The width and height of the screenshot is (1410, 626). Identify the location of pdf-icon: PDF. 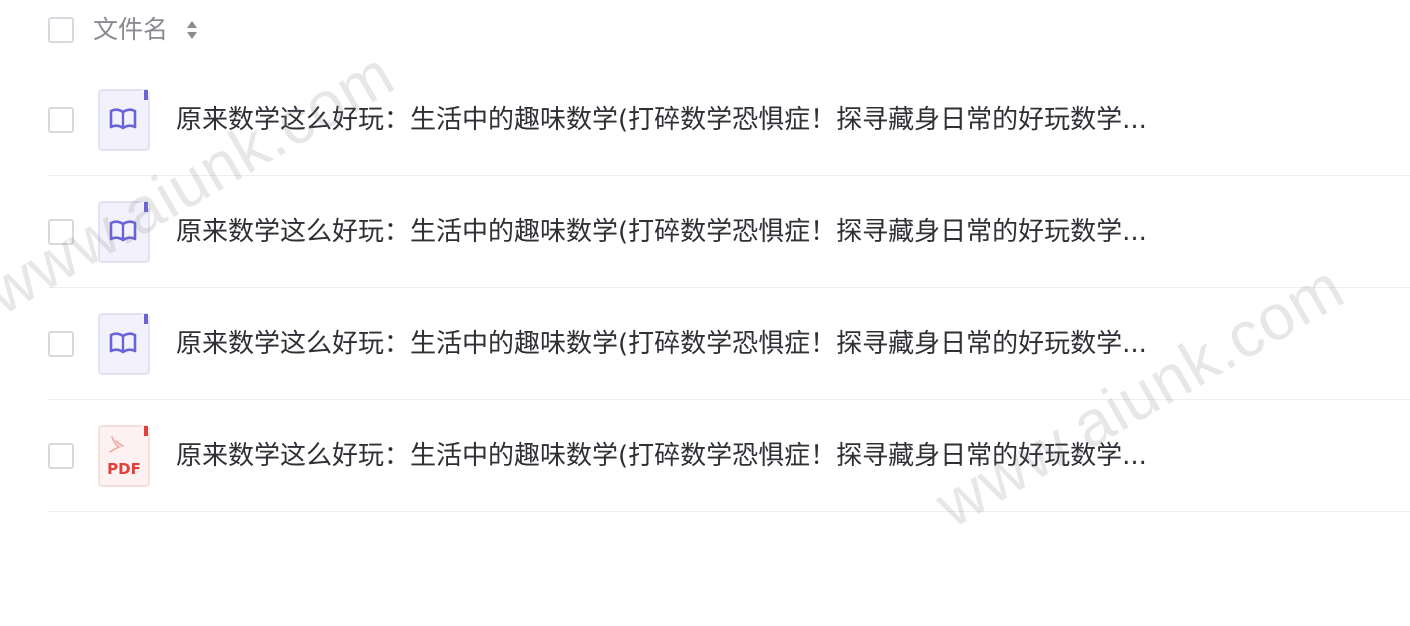
(124, 456).